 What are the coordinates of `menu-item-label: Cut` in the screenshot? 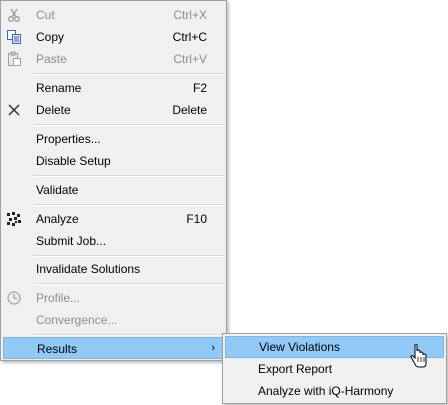 It's located at (45, 15).